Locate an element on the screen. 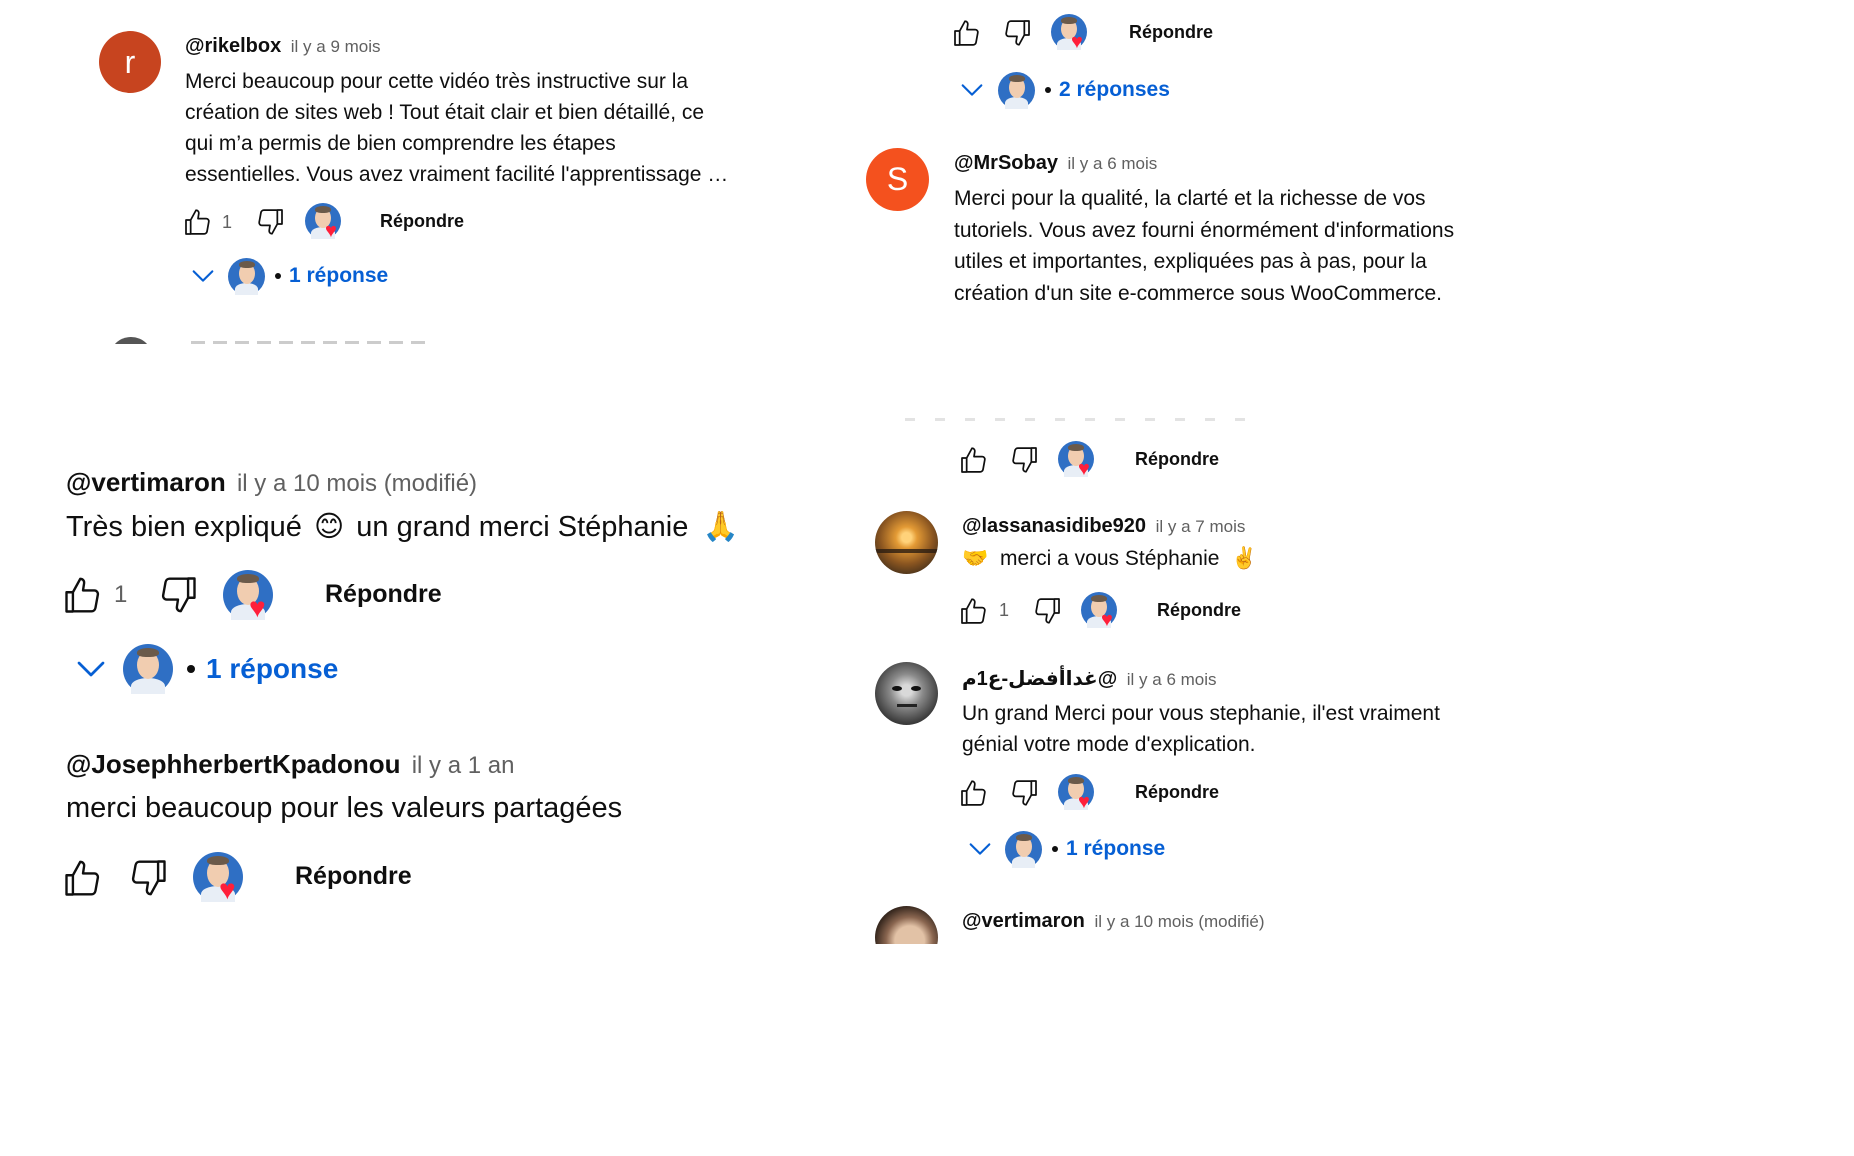  avatar-vertimaron is located at coordinates (906, 925).